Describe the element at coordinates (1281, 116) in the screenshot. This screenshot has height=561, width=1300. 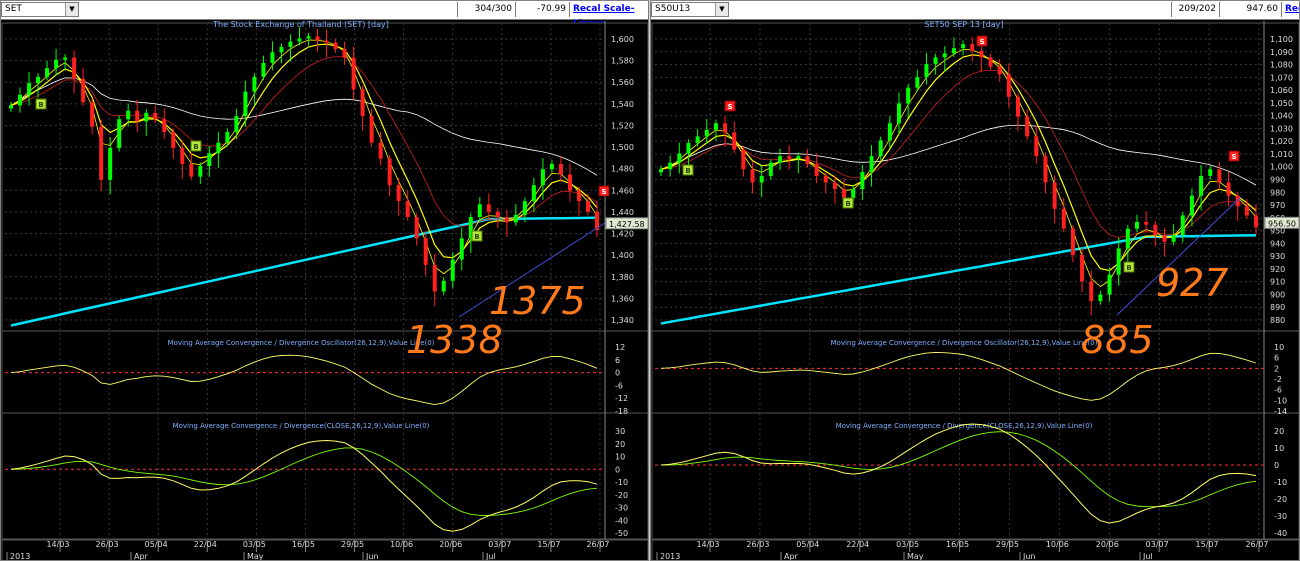
I see `price-tick-label: 1,040` at that location.